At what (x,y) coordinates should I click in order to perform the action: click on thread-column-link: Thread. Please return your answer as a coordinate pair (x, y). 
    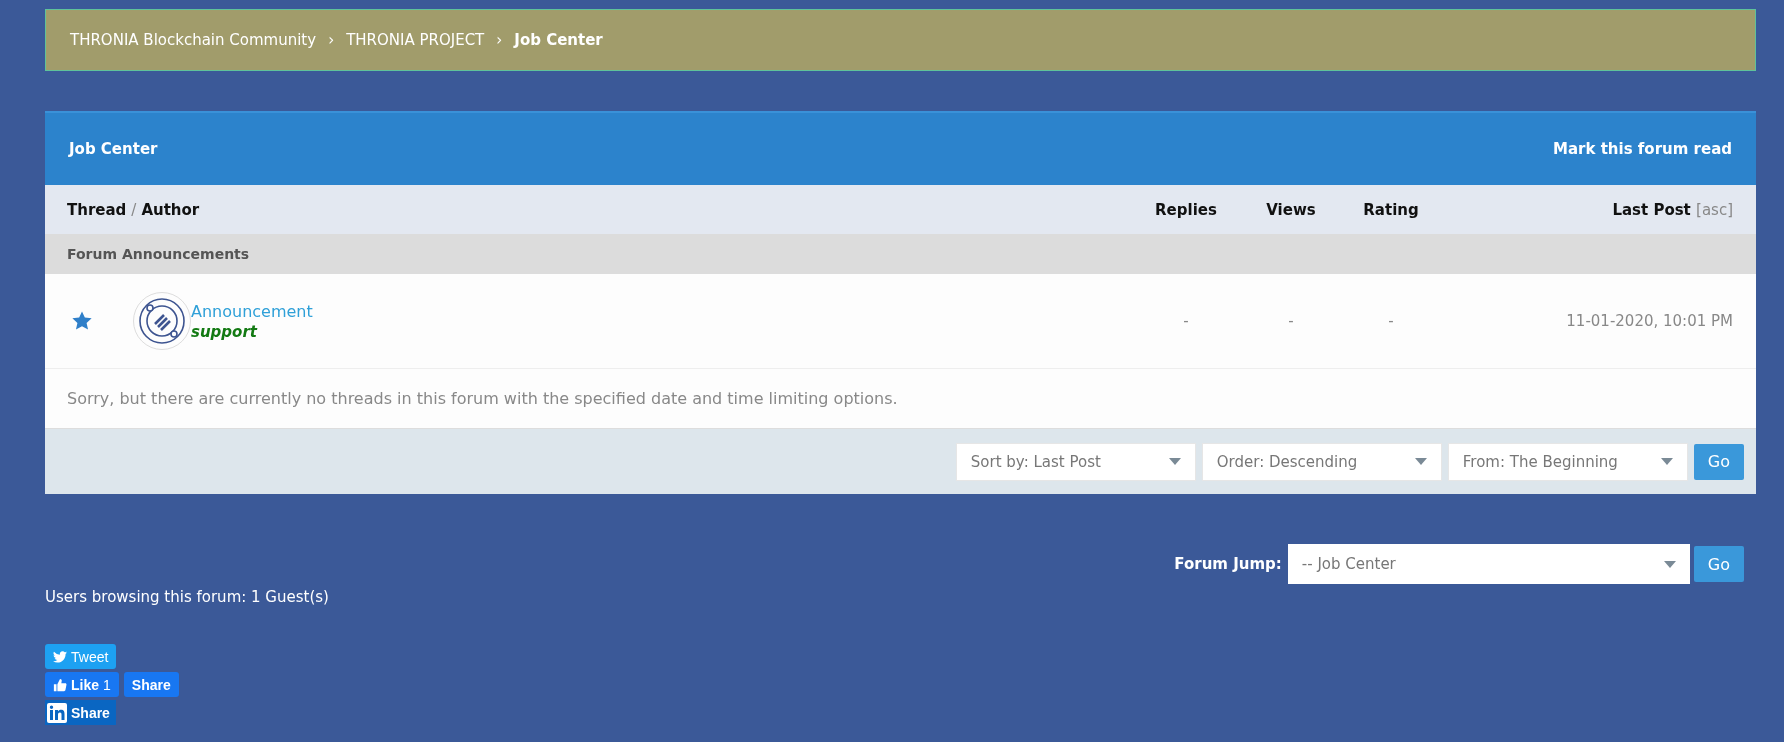
    Looking at the image, I should click on (97, 209).